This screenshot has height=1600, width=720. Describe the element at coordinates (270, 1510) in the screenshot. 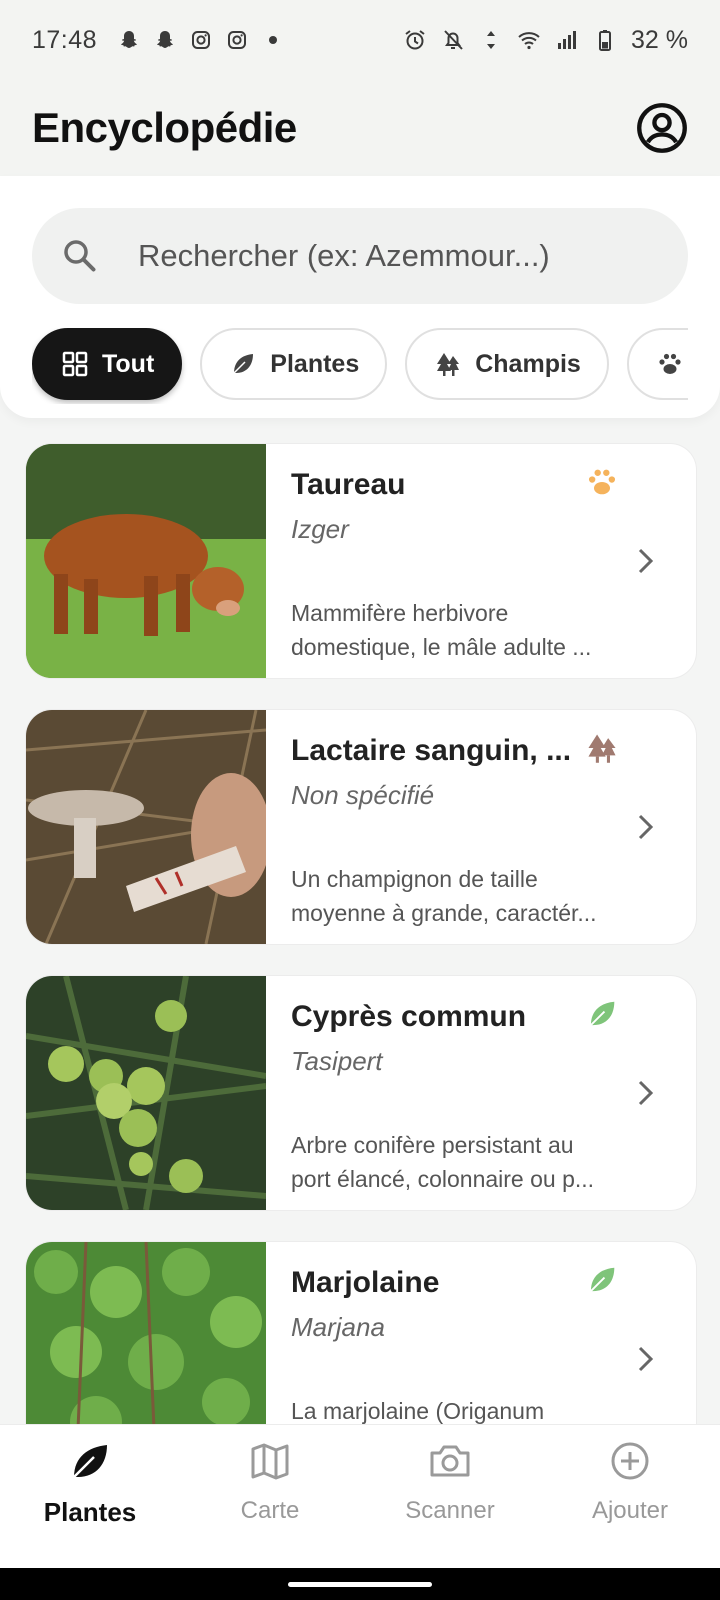

I see `nav-label: Carte` at that location.